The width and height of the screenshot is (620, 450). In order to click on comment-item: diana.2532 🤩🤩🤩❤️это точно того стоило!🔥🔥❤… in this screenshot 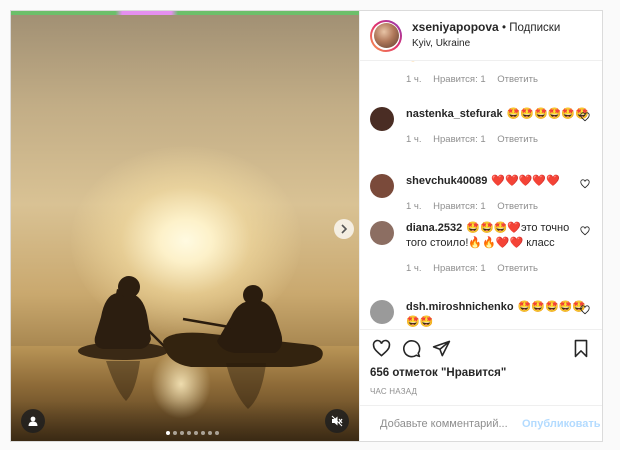, I will do `click(481, 248)`.